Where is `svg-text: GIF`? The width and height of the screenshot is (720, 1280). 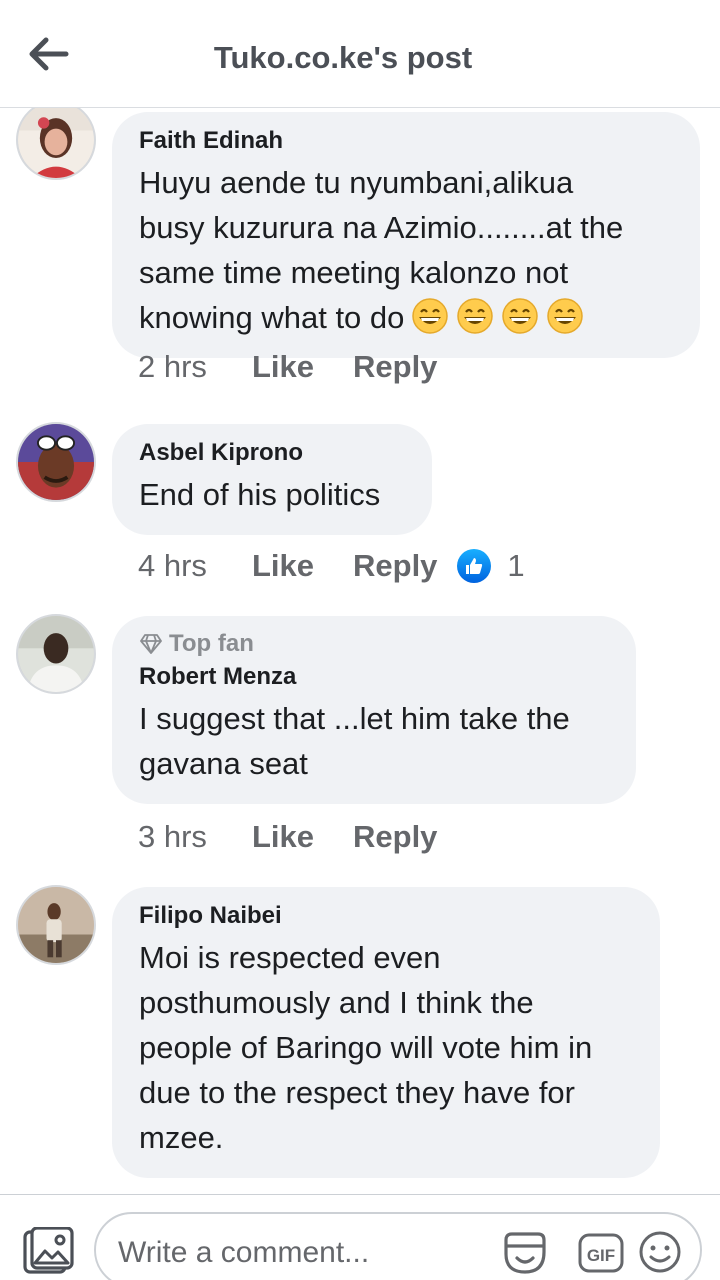 svg-text: GIF is located at coordinates (601, 1255).